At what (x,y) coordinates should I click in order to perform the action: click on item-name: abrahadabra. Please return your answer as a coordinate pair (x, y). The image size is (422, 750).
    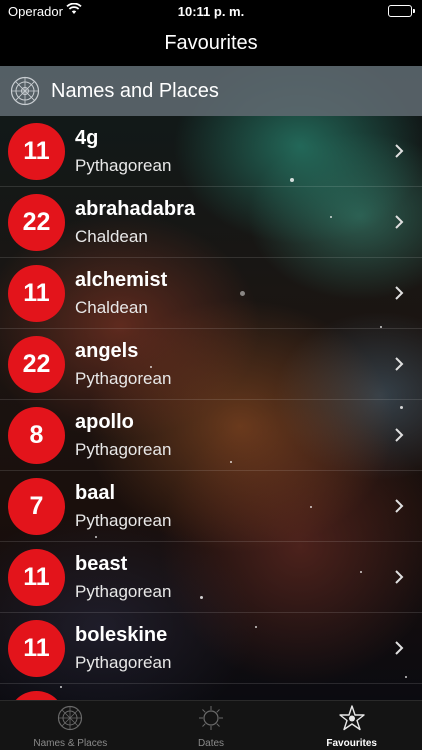
    Looking at the image, I should click on (135, 209).